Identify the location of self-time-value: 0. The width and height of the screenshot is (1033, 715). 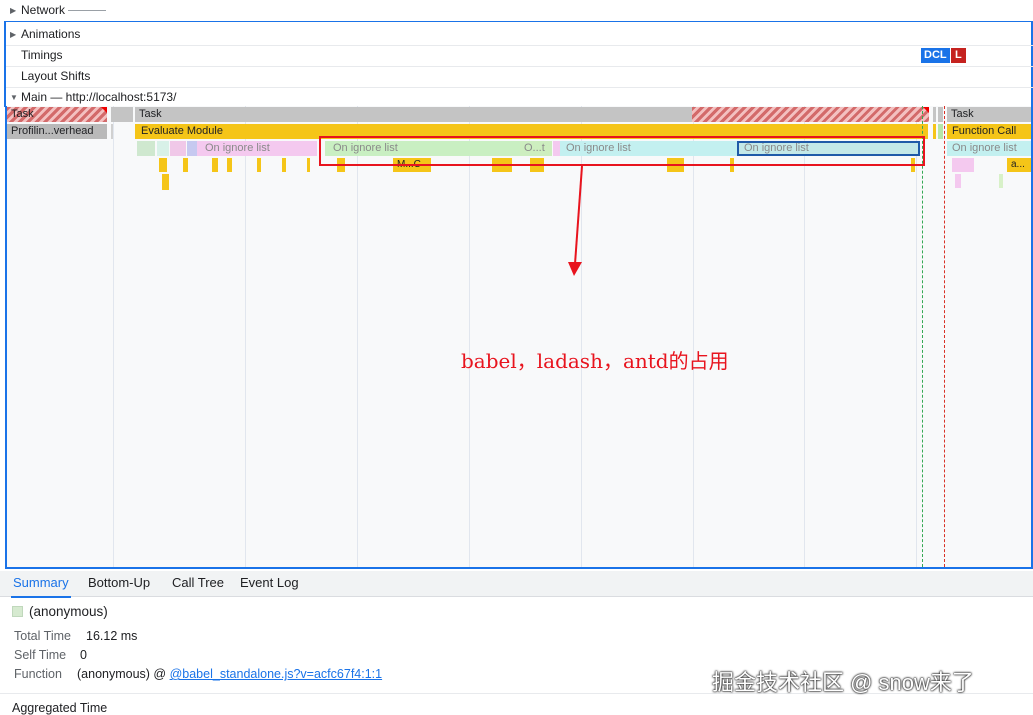
(83, 655).